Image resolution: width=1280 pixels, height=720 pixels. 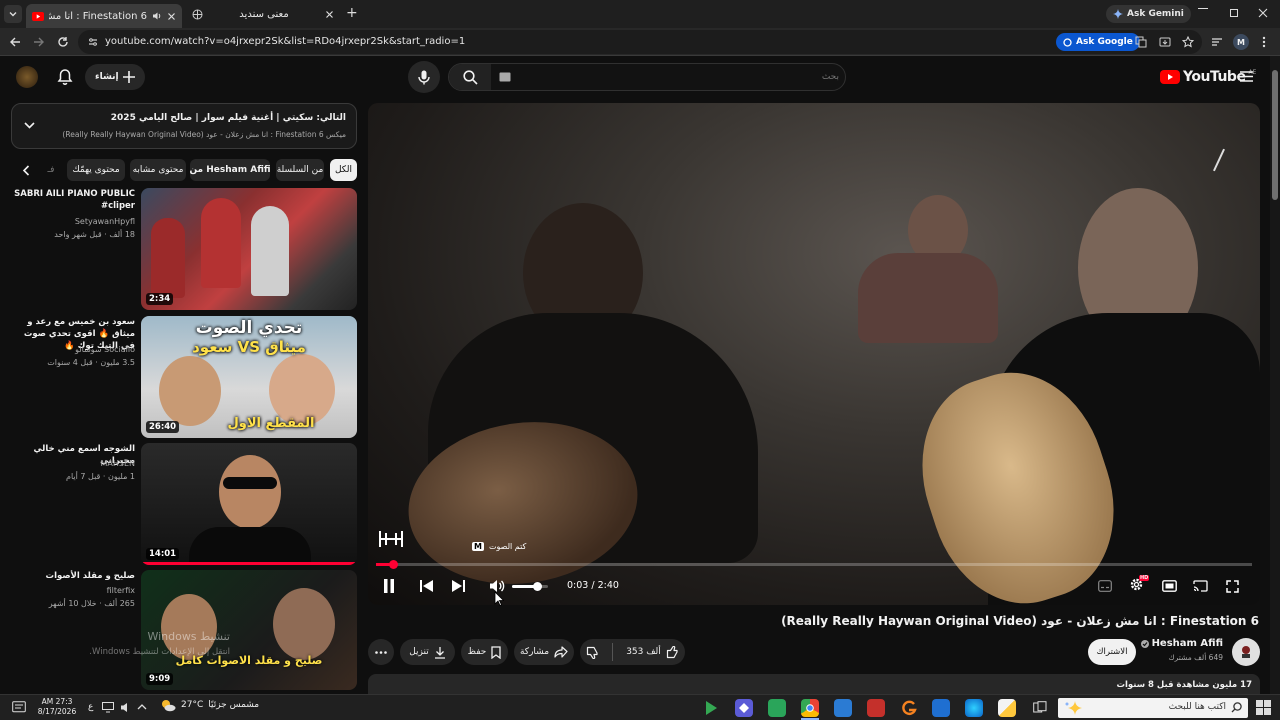 I want to click on description-box: 17 مليون مشاهدة قبل 8 سنوات, so click(x=814, y=684).